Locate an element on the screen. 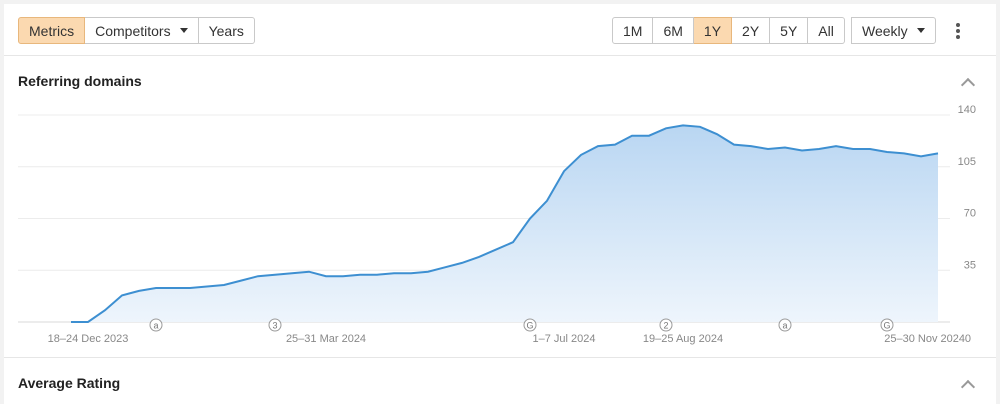 This screenshot has height=404, width=1000. tab-metrics: Metrics is located at coordinates (52, 30).